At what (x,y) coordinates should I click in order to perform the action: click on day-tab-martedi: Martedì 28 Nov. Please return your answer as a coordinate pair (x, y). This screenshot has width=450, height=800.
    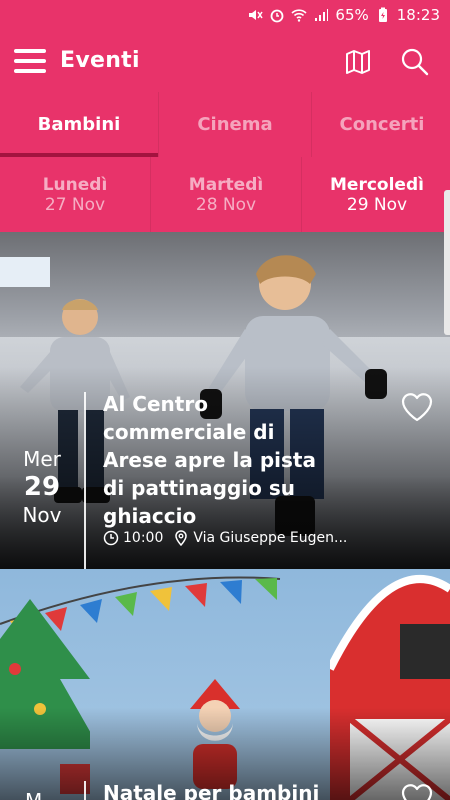
    Looking at the image, I should click on (225, 194).